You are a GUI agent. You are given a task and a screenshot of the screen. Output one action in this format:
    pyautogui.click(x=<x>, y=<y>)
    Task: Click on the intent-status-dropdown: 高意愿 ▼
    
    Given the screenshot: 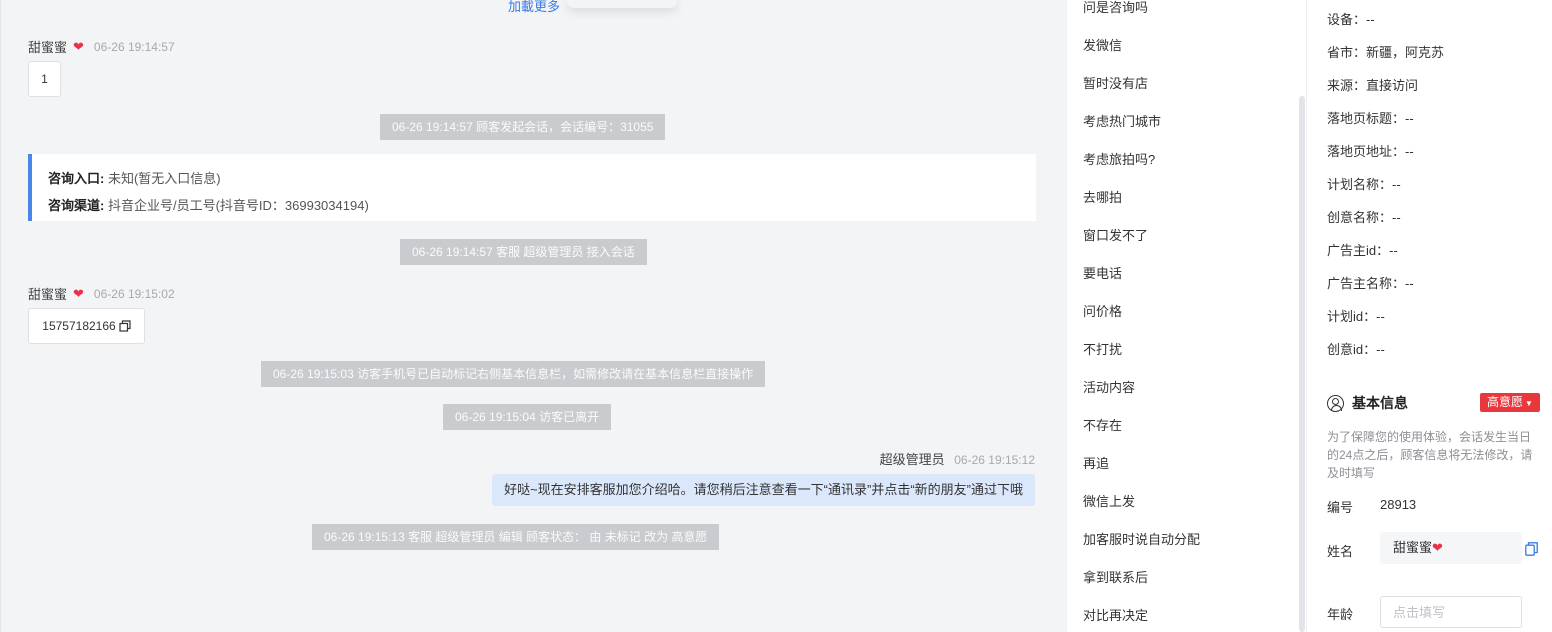 What is the action you would take?
    pyautogui.click(x=1510, y=402)
    